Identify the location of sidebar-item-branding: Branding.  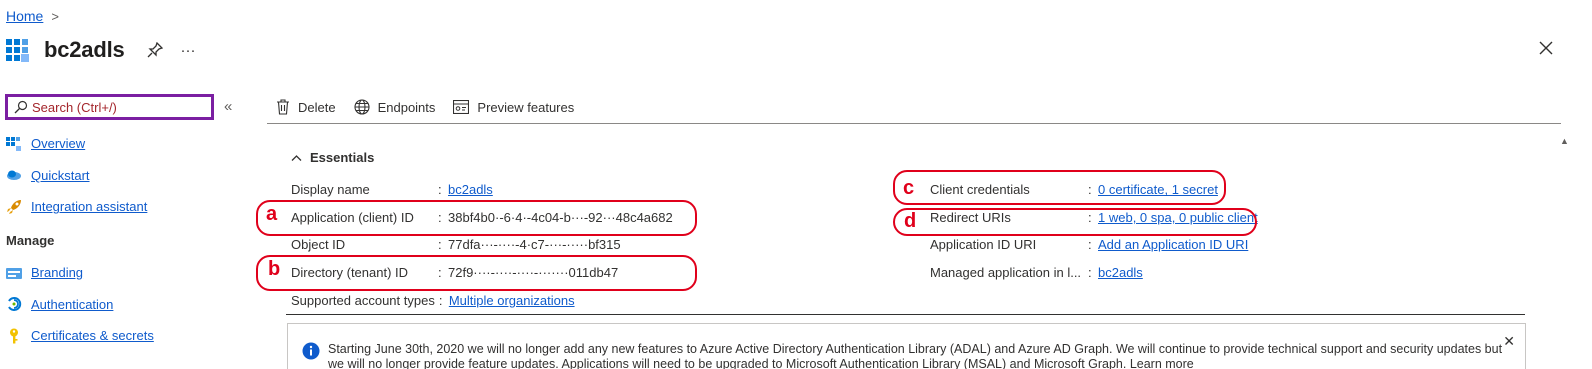
(126, 273).